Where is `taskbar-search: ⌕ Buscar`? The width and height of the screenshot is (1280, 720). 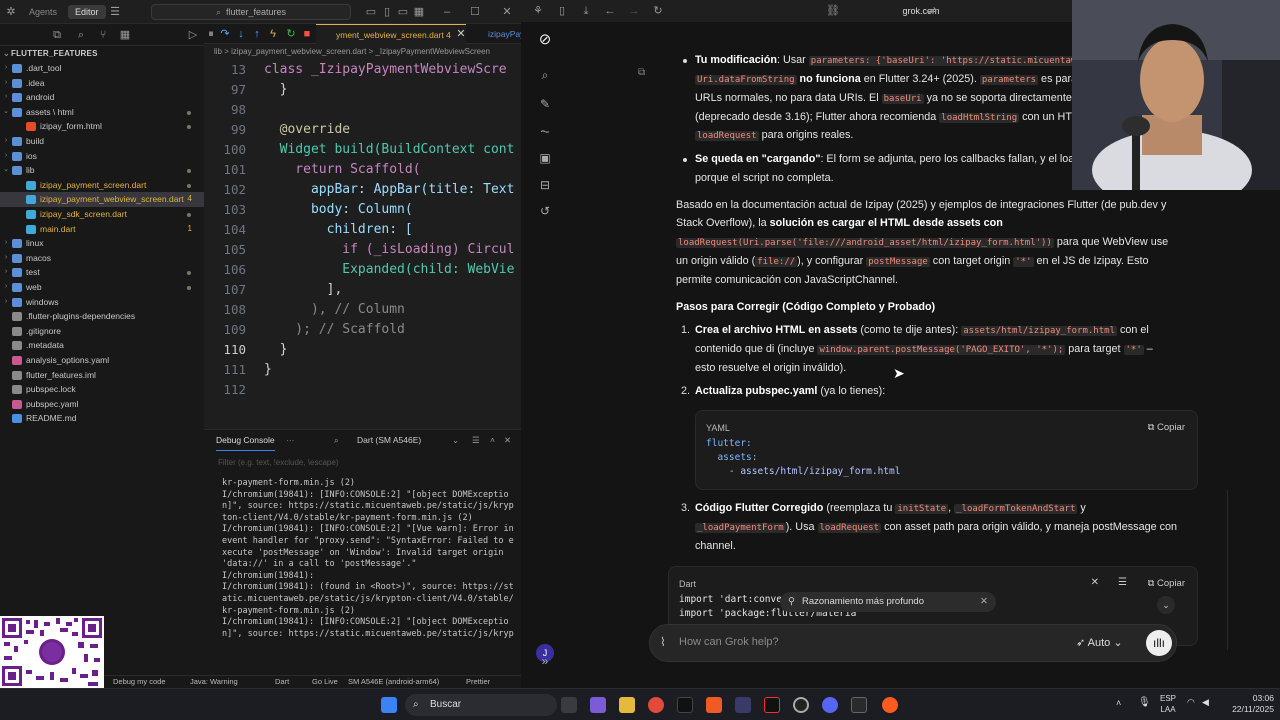
taskbar-search: ⌕ Buscar is located at coordinates (481, 705).